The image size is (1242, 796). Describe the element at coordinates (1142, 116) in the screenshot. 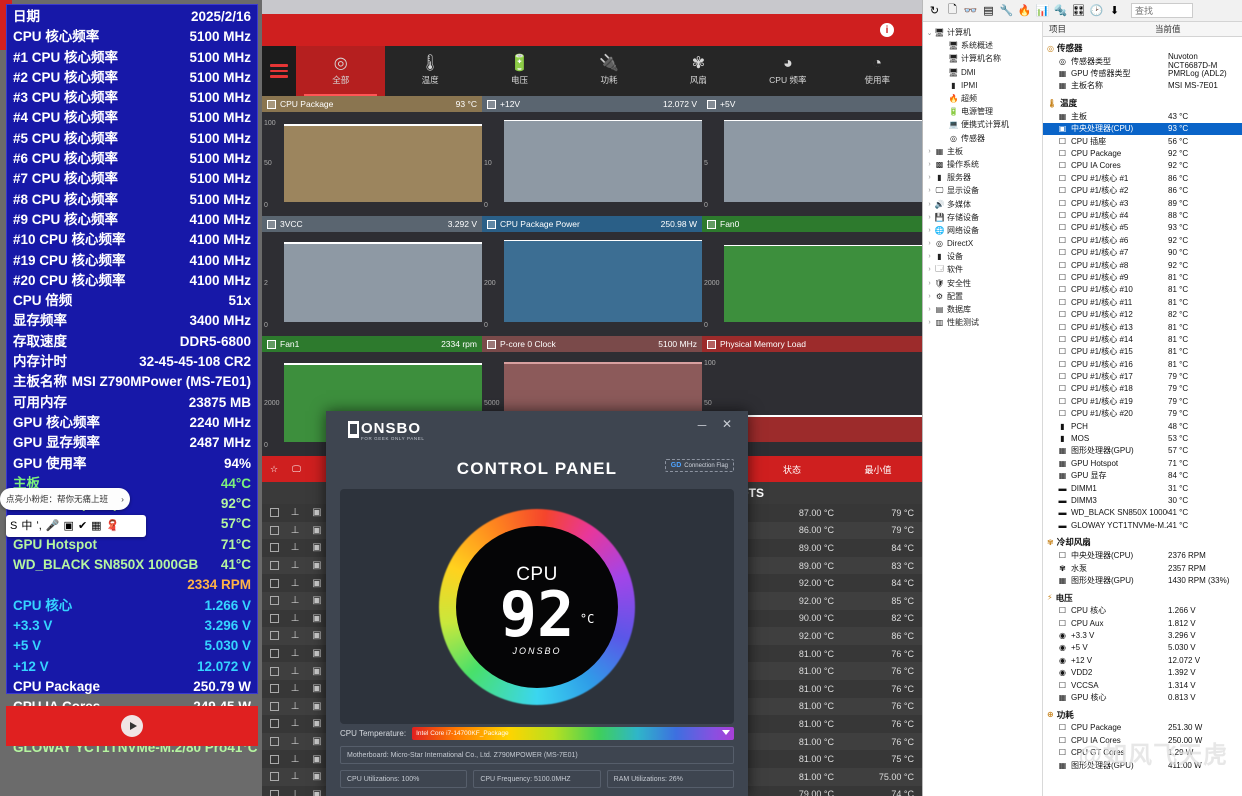

I see `sensor-row: ▦ 主板 43 °C` at that location.